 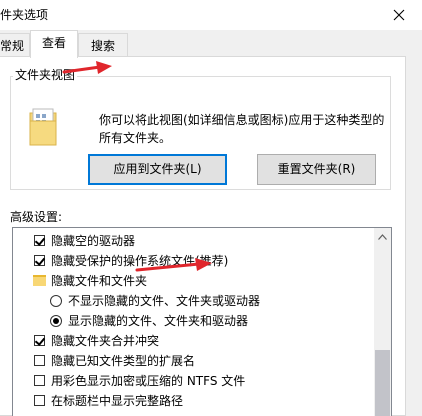 What do you see at coordinates (382, 322) in the screenshot?
I see `vertical-scrollbar` at bounding box center [382, 322].